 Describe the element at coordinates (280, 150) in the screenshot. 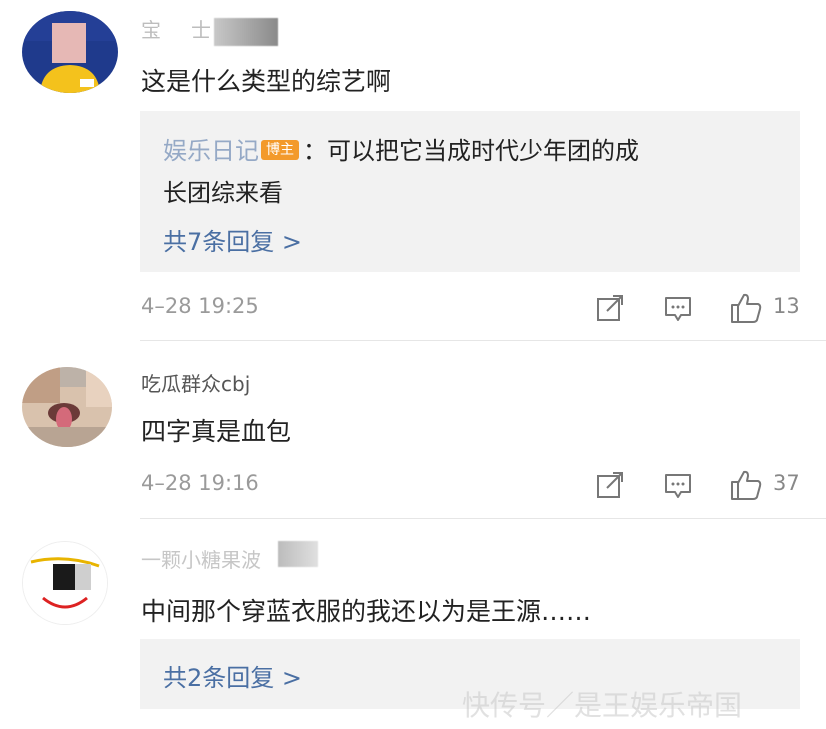

I see `blogger-badge: 博主` at that location.